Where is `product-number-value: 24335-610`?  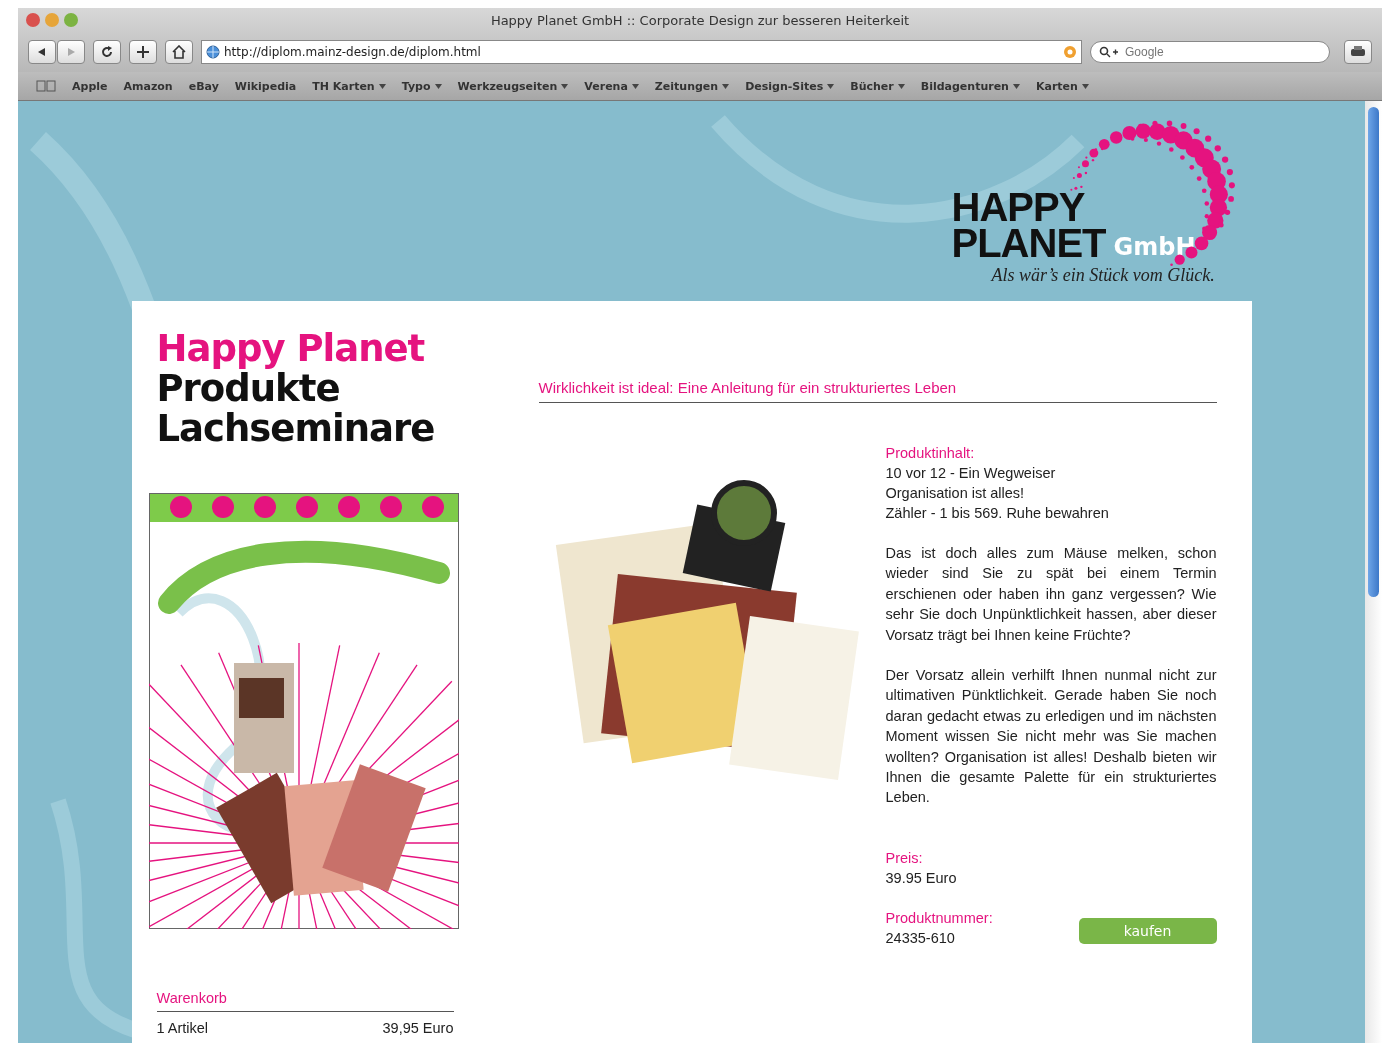
product-number-value: 24335-610 is located at coordinates (920, 938).